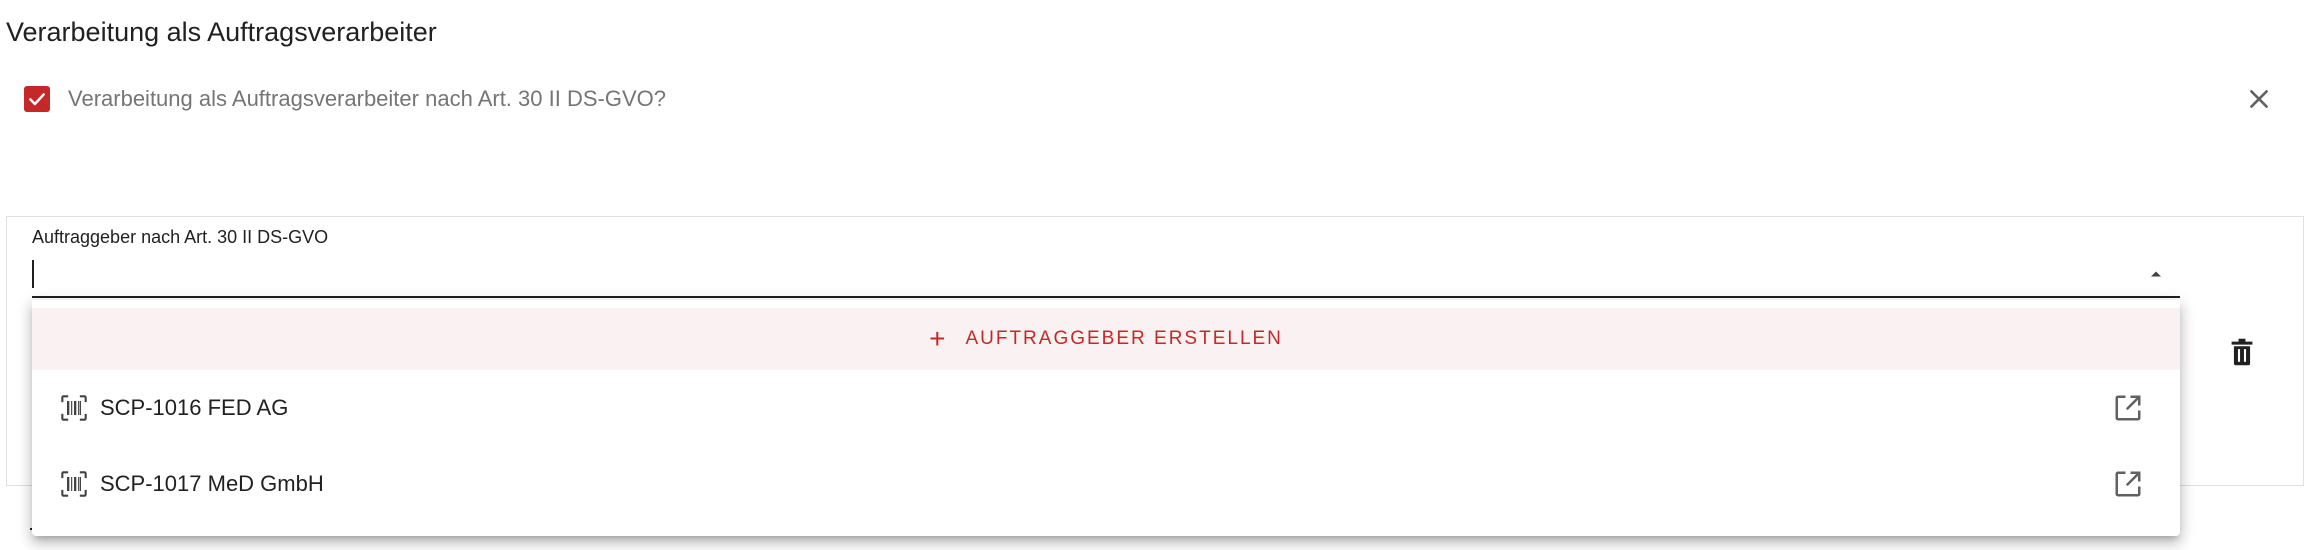  I want to click on auftraggeber-field-label: Auftraggeber nach Art. 30 II DS-GVO, so click(180, 237).